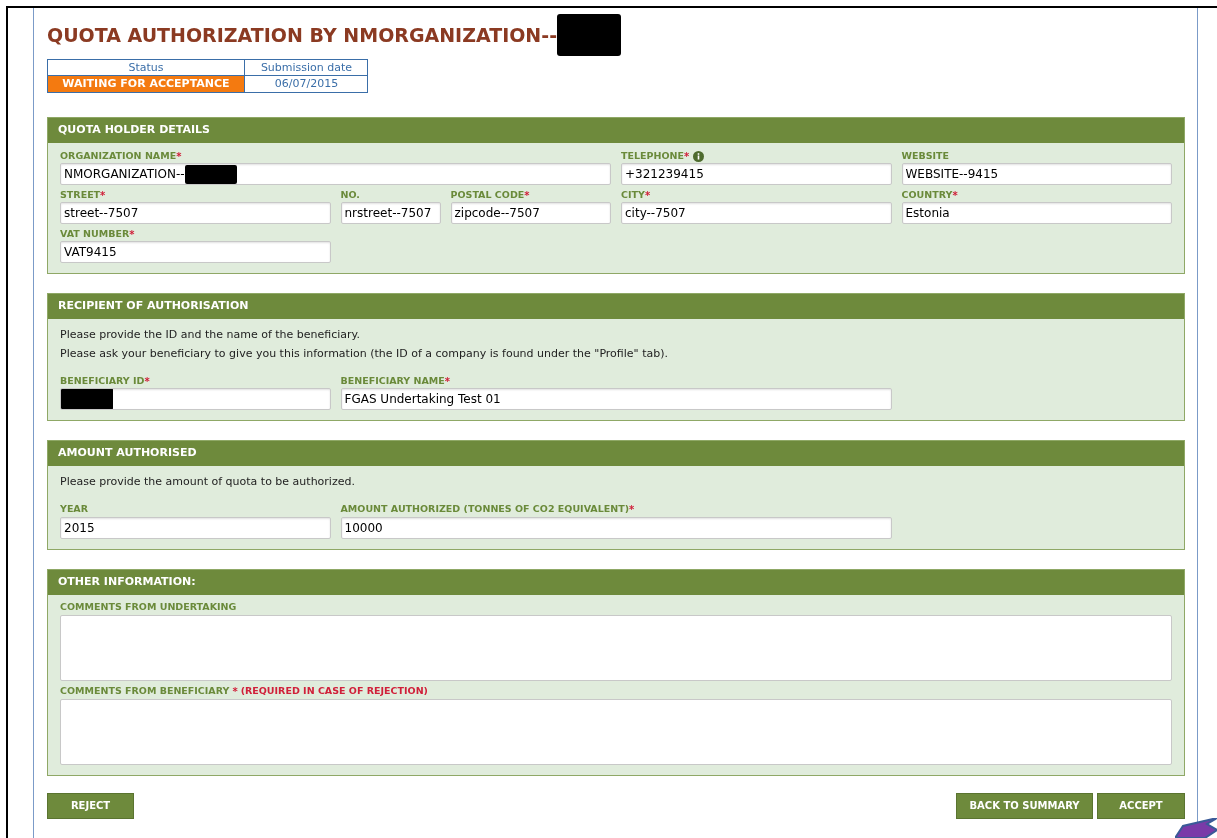 This screenshot has height=838, width=1217. What do you see at coordinates (925, 155) in the screenshot?
I see `field-label: WEBSITE` at bounding box center [925, 155].